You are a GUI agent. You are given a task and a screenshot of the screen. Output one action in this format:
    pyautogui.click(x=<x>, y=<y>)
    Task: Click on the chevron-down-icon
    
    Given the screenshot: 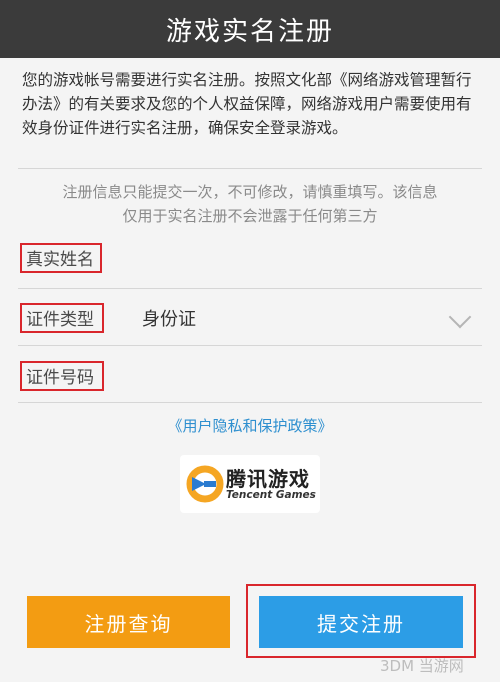 What is the action you would take?
    pyautogui.click(x=460, y=317)
    